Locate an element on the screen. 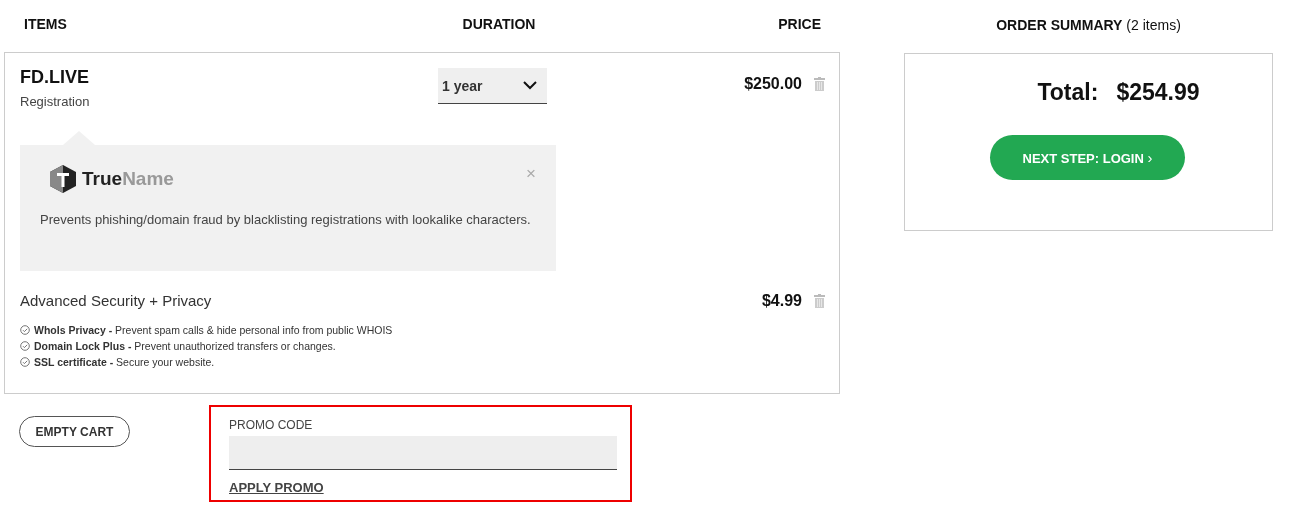 This screenshot has height=518, width=1295. column-header: PRICE is located at coordinates (799, 24).